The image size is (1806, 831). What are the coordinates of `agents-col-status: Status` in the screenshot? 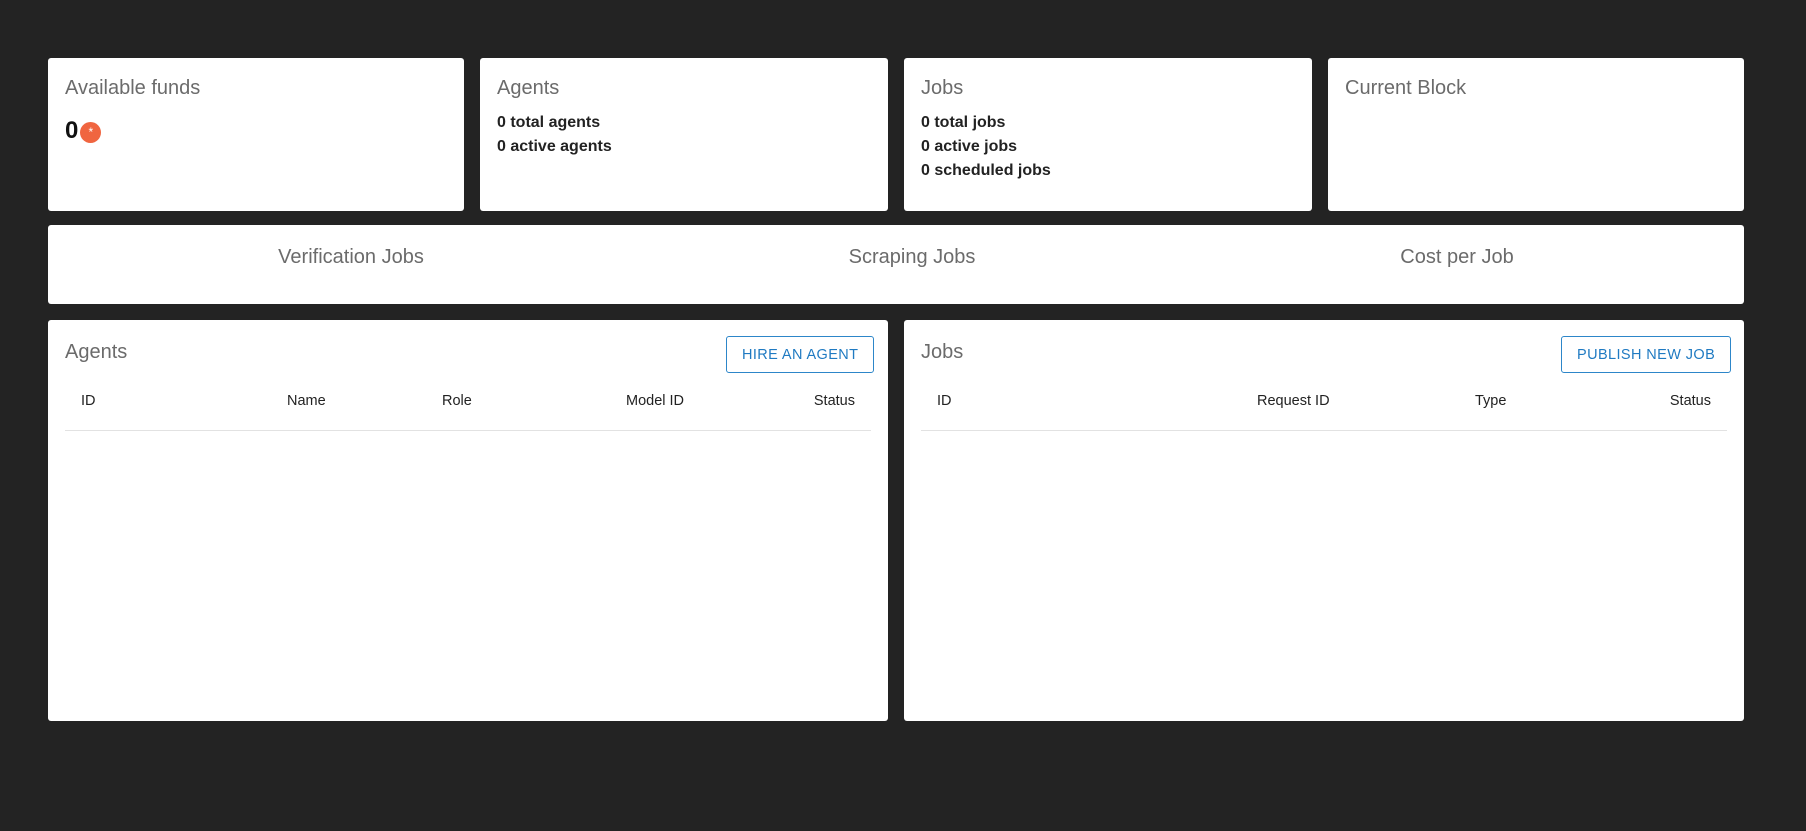 It's located at (834, 401).